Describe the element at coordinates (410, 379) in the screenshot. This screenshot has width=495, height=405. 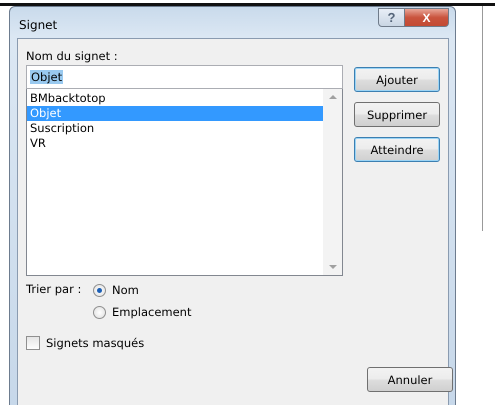
I see `cancel-button: Annuler` at that location.